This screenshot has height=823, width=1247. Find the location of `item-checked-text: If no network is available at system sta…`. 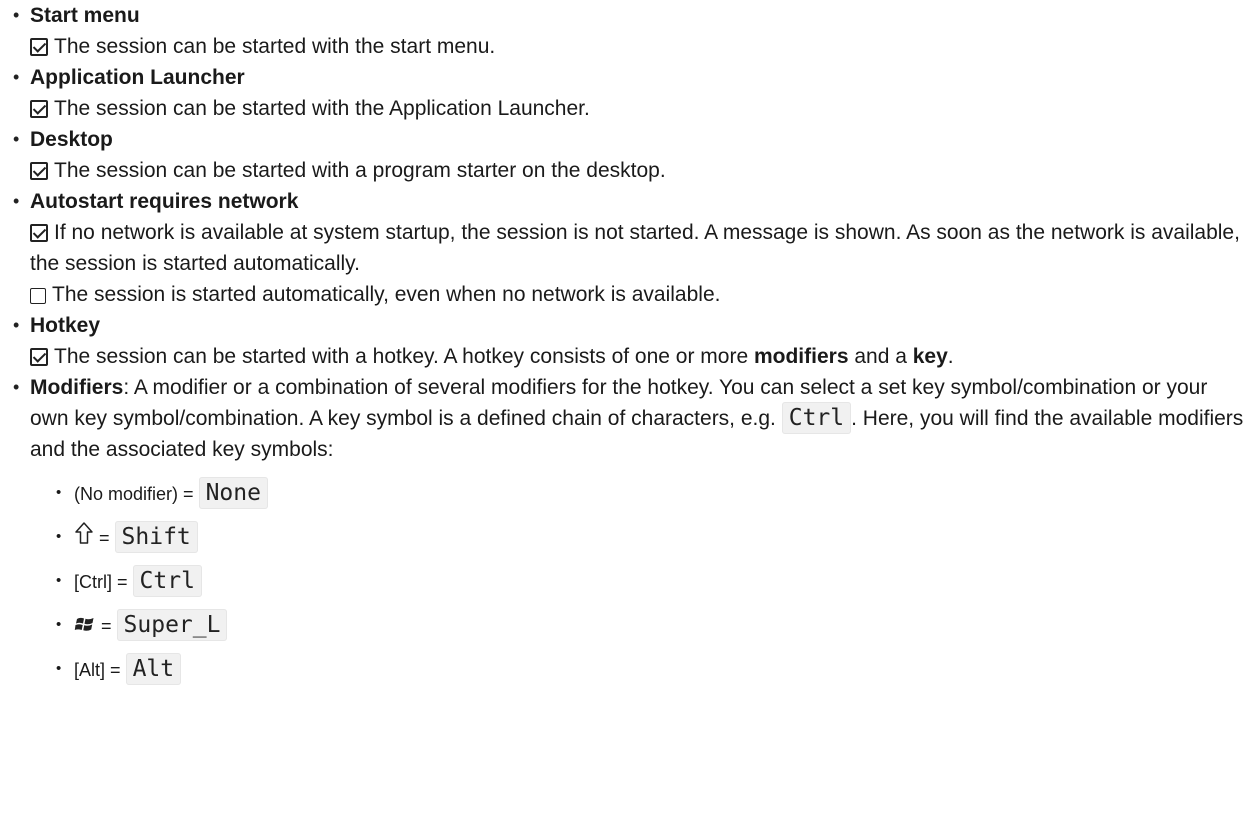

item-checked-text: If no network is available at system sta… is located at coordinates (635, 248).